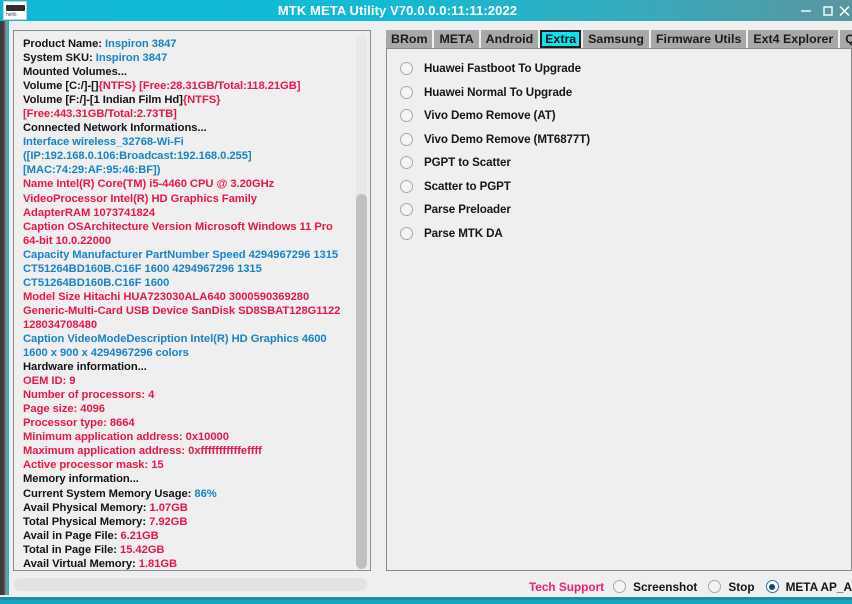 This screenshot has height=604, width=852. What do you see at coordinates (845, 10) in the screenshot?
I see `close-icon` at bounding box center [845, 10].